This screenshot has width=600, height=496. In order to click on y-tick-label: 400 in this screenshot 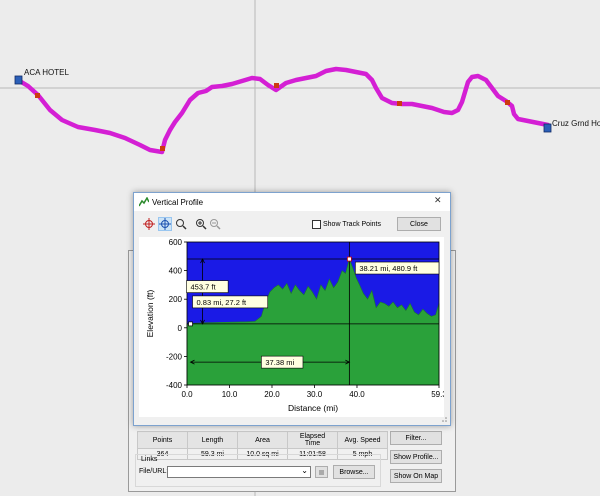, I will do `click(176, 271)`.